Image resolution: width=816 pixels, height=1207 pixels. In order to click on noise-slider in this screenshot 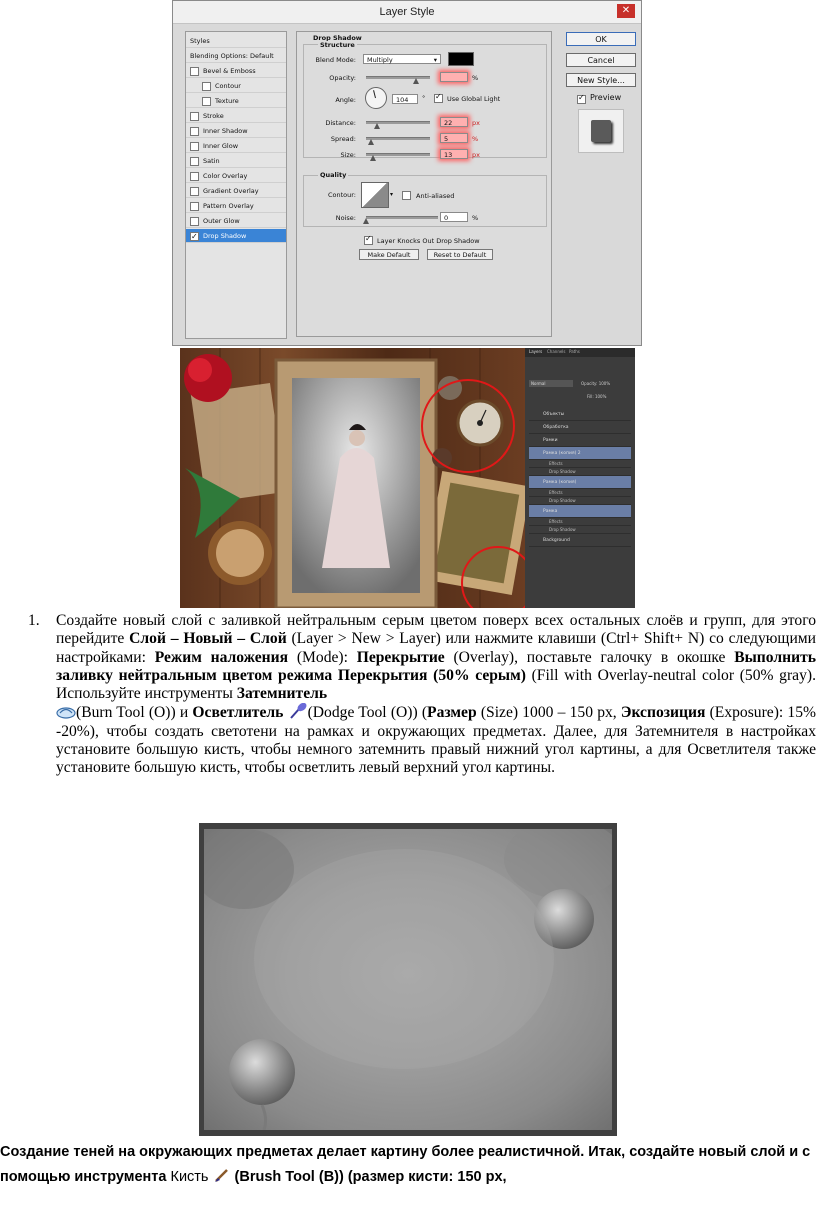, I will do `click(402, 217)`.